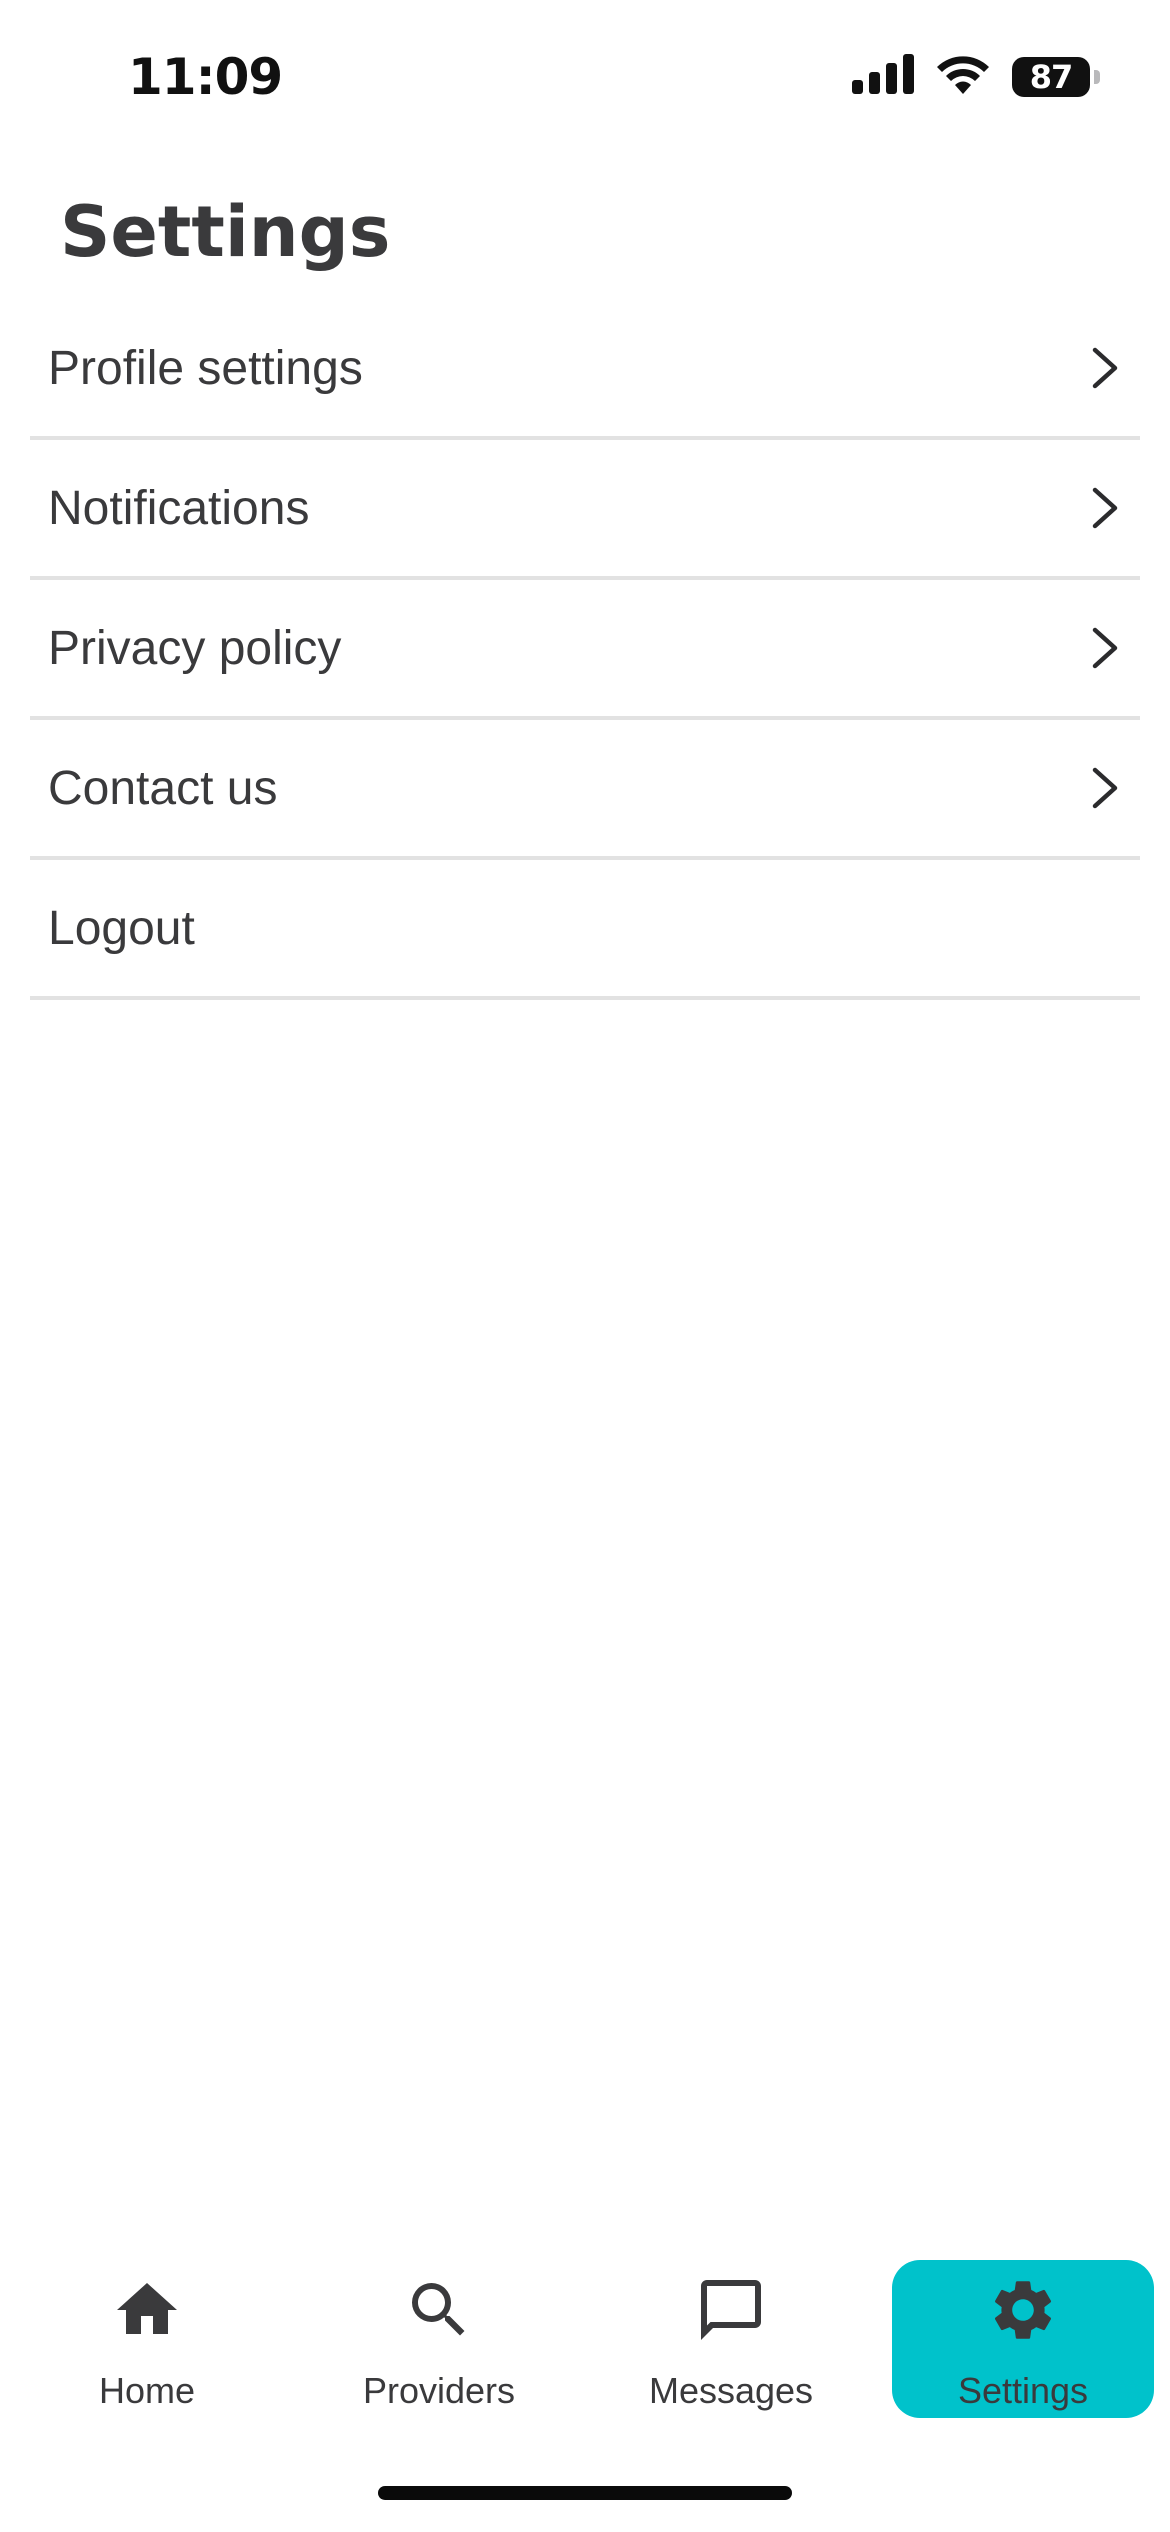 This screenshot has height=2532, width=1170. I want to click on home-icon, so click(147, 2310).